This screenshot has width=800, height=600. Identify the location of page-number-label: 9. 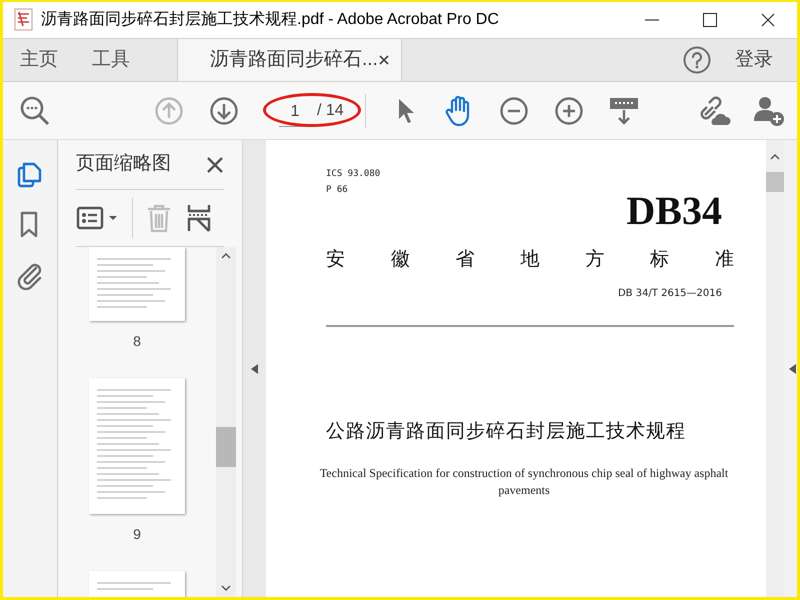
(137, 534).